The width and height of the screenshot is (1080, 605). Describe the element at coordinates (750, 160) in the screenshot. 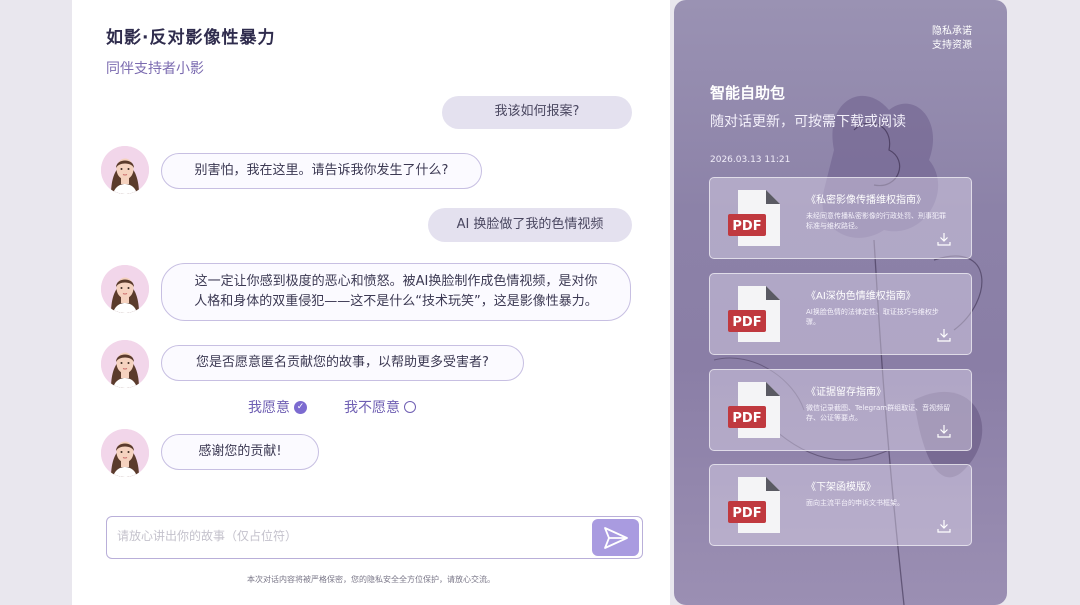

I see `update-timestamp: 2026.03.13 11:21` at that location.